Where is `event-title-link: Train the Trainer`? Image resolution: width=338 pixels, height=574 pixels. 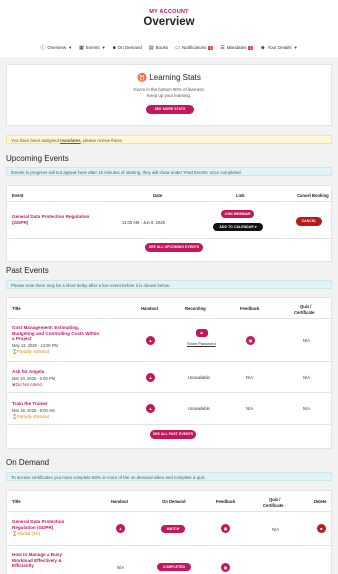 event-title-link: Train the Trainer is located at coordinates (30, 404).